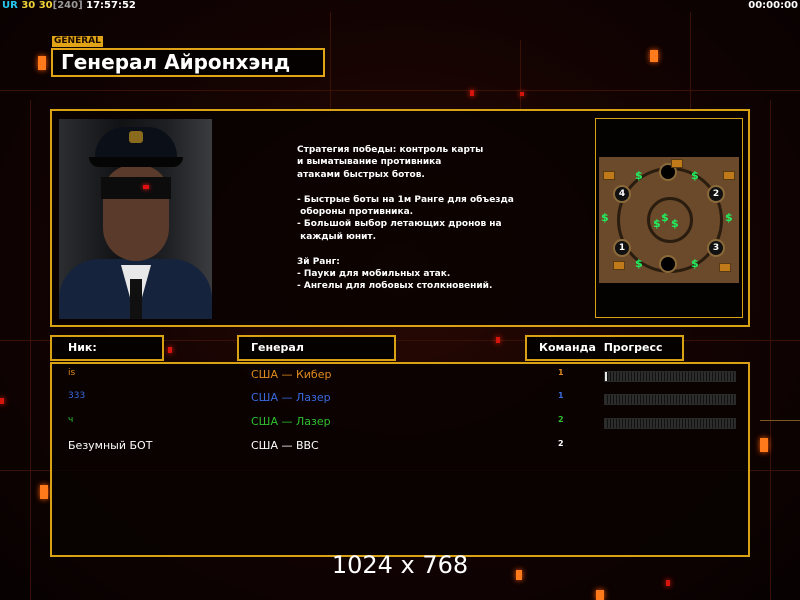  What do you see at coordinates (28, 5) in the screenshot?
I see `value-1: 30` at bounding box center [28, 5].